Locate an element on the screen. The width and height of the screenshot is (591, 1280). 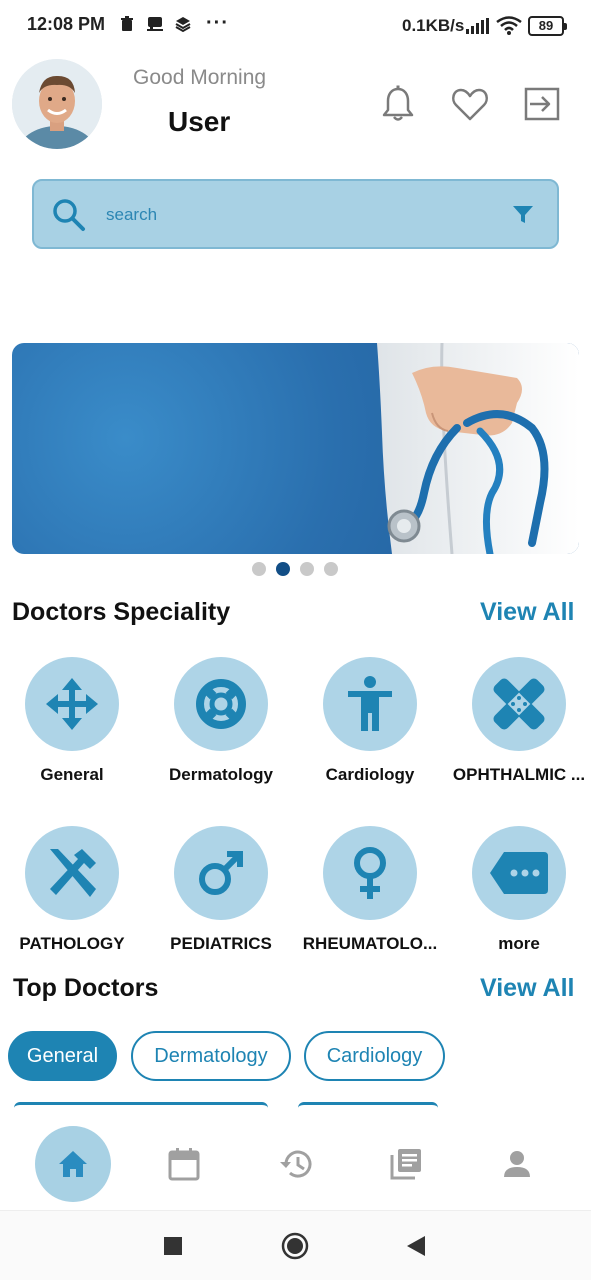
search-icon is located at coordinates (69, 215).